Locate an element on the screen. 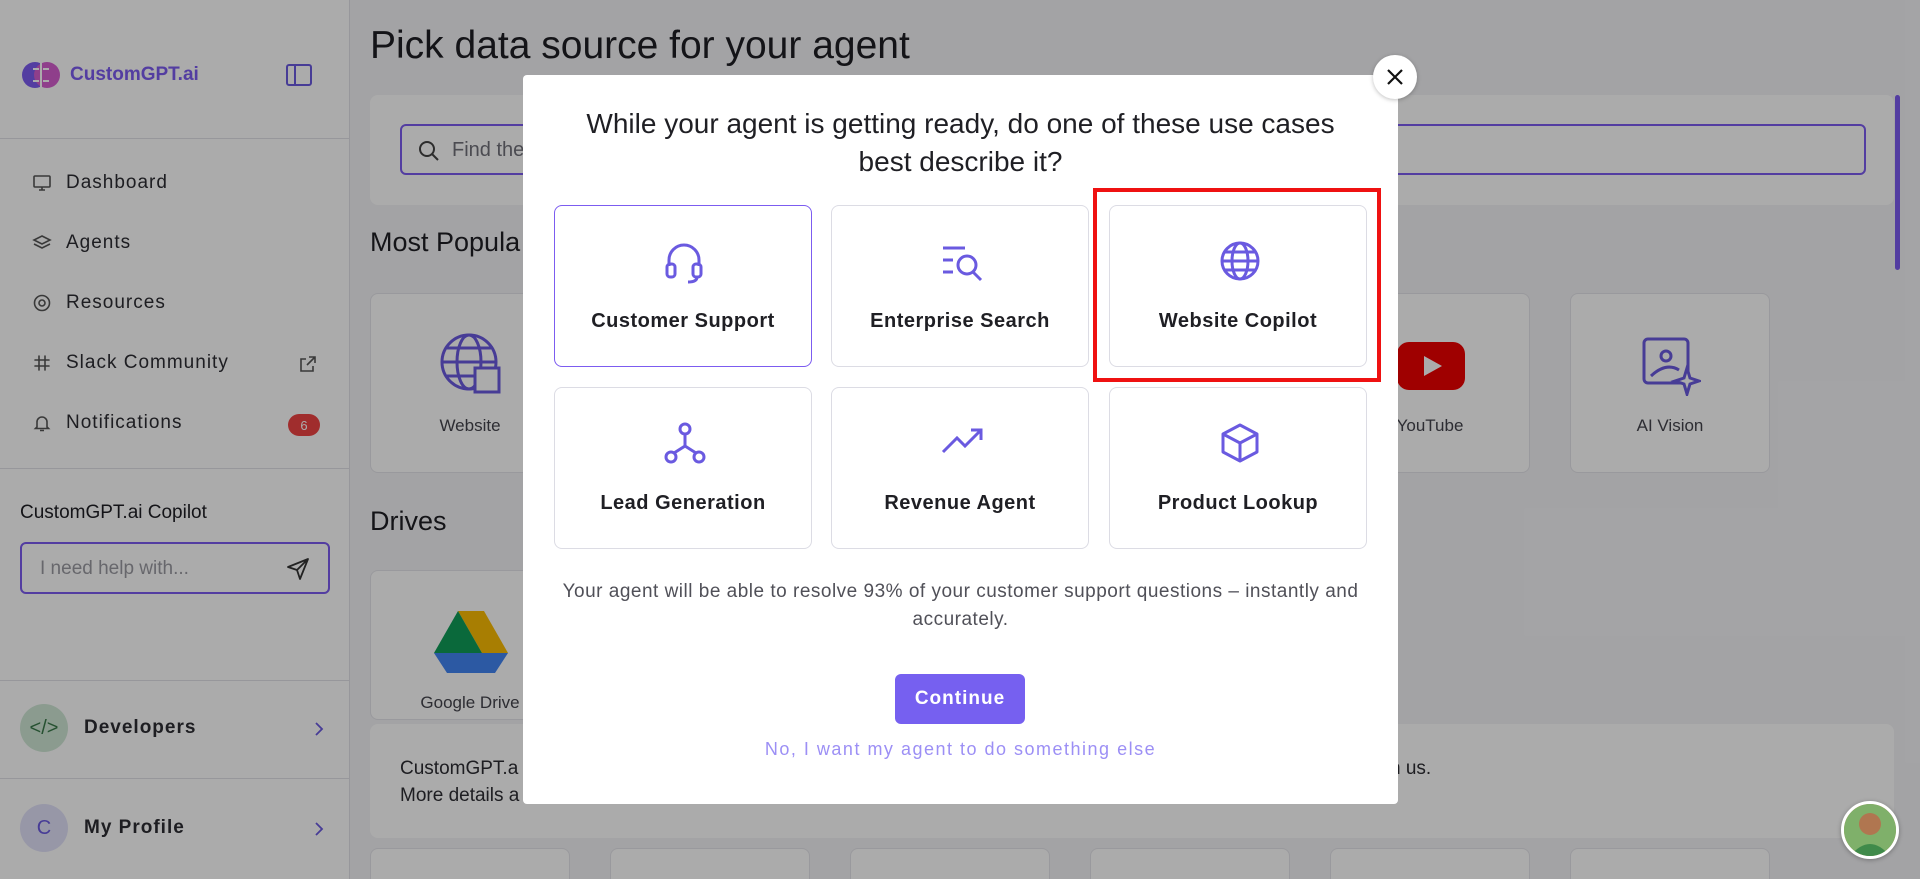  search-list-icon is located at coordinates (963, 264).